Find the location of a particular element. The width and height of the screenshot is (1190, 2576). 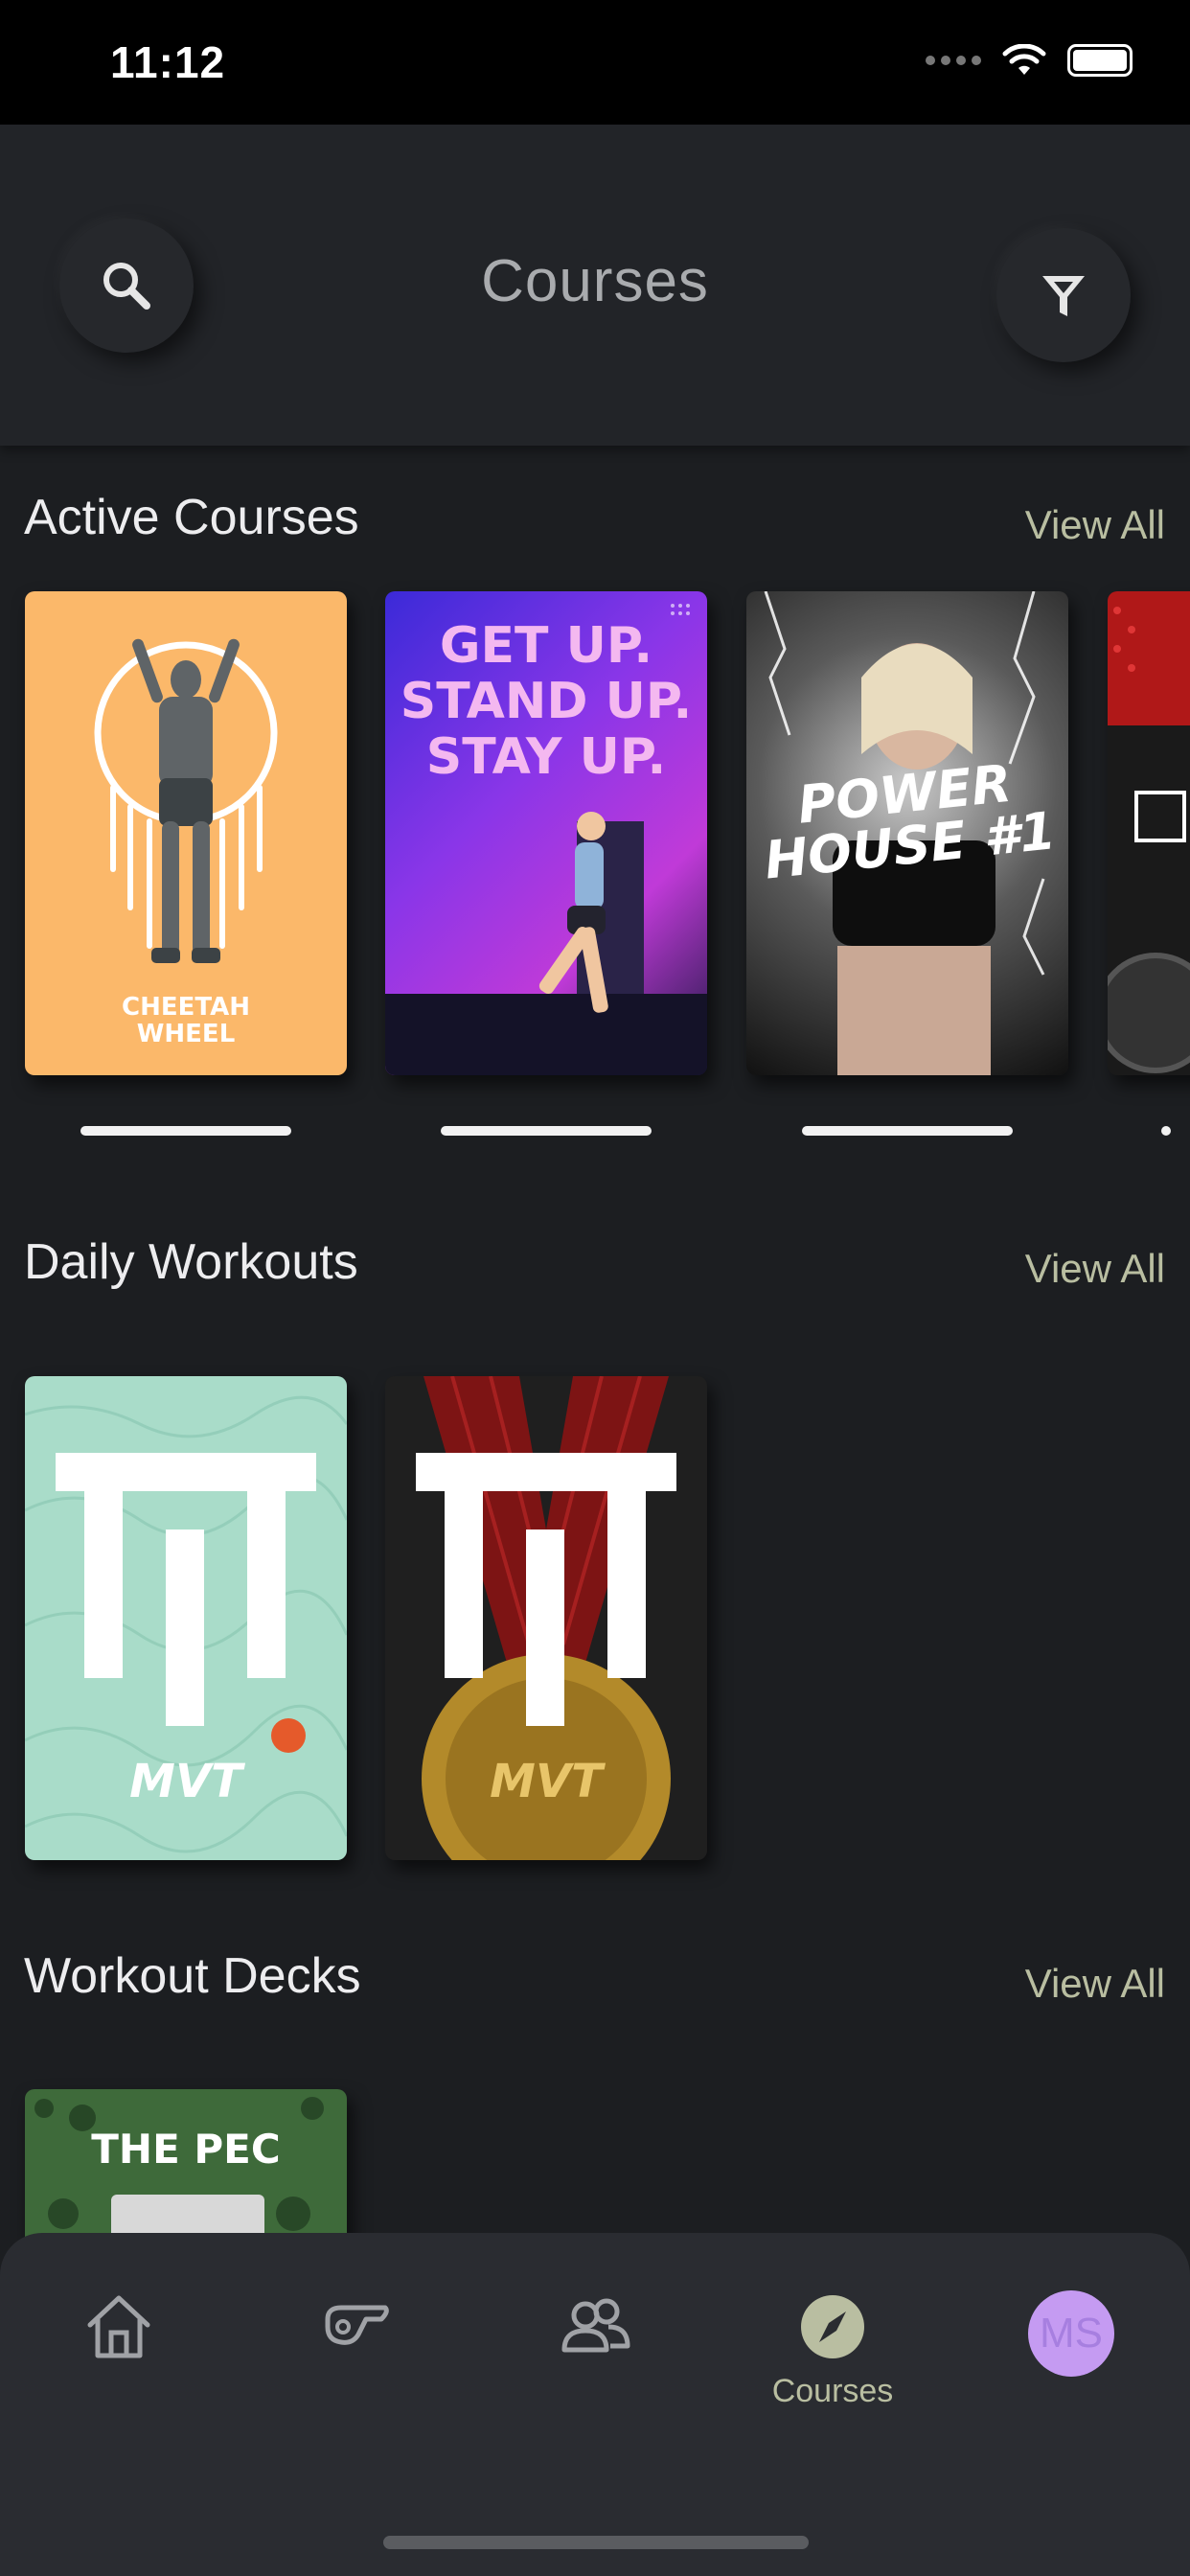

nav-community is located at coordinates (595, 2326).